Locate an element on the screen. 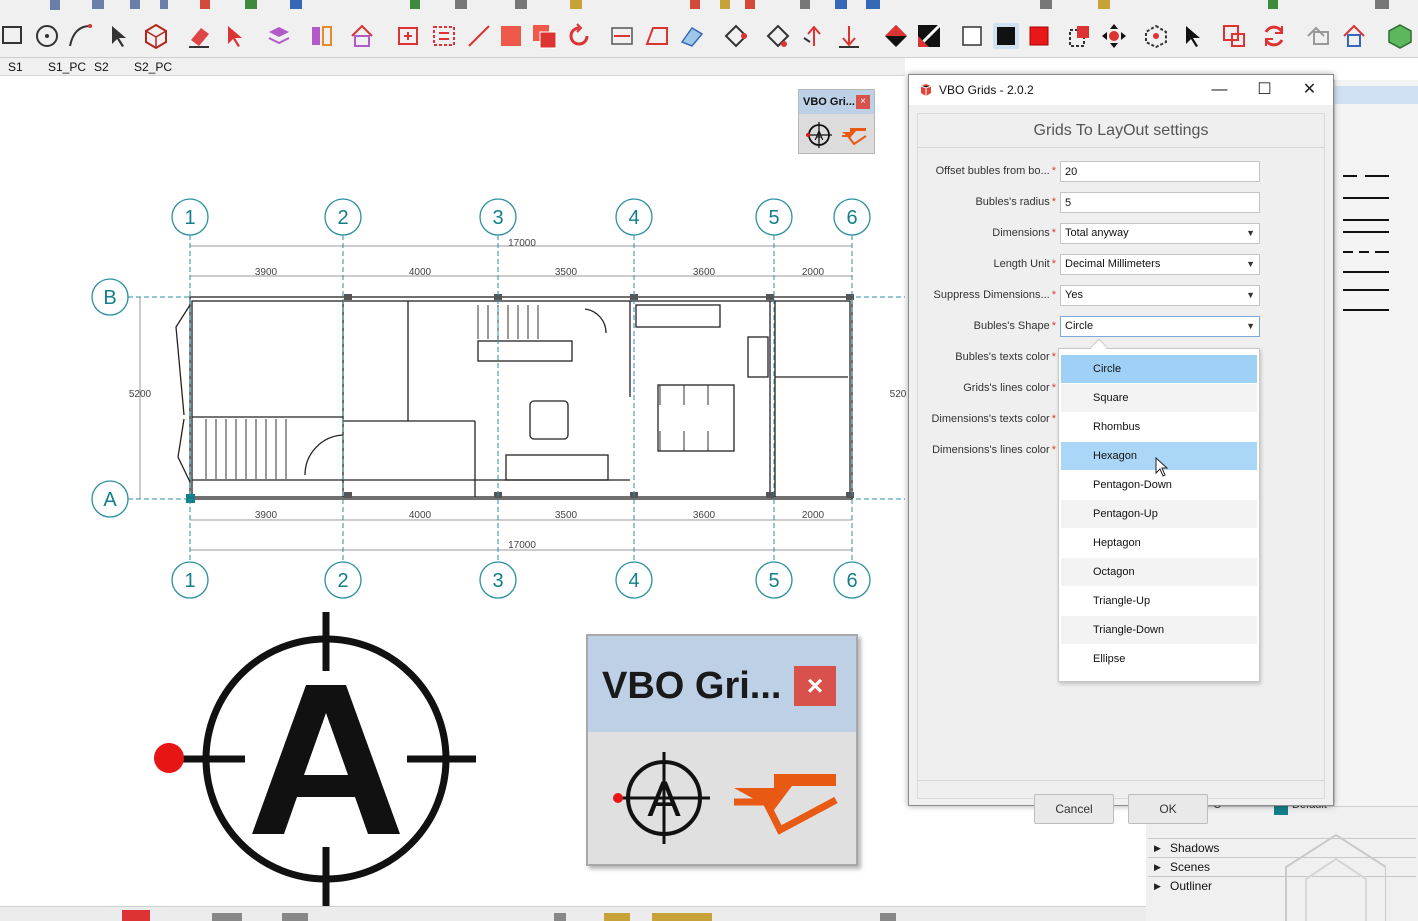  surface-icon is located at coordinates (692, 36).